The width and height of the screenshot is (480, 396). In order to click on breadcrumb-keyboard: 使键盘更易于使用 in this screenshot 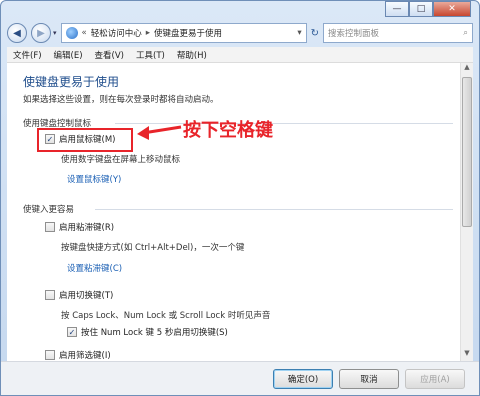, I will do `click(188, 33)`.